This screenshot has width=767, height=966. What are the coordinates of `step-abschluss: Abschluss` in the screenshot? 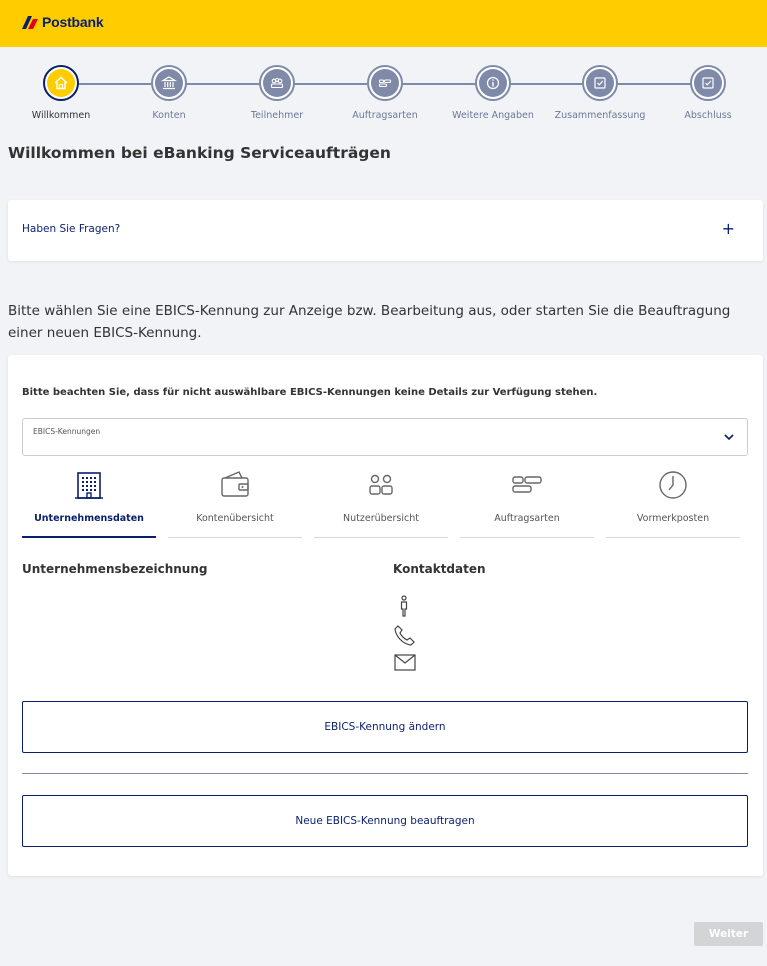 It's located at (708, 91).